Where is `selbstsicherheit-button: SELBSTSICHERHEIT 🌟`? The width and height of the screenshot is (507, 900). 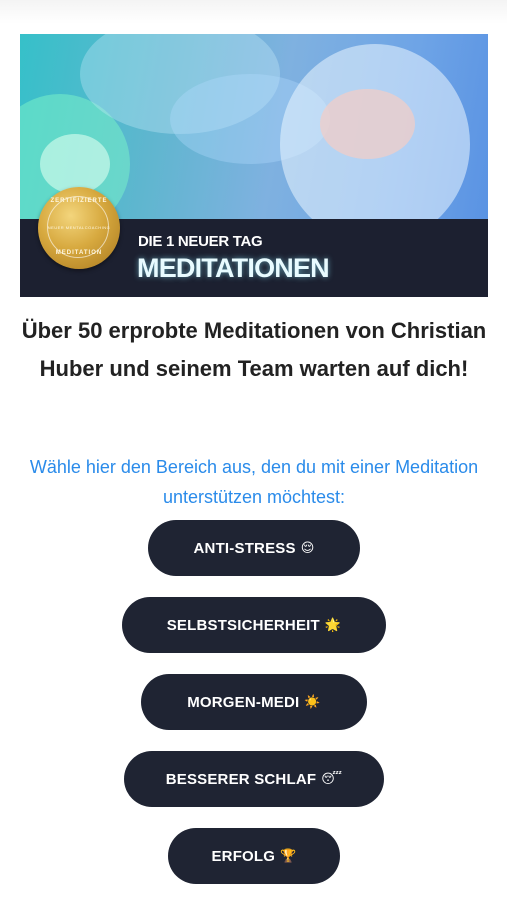 selbstsicherheit-button: SELBSTSICHERHEIT 🌟 is located at coordinates (254, 625).